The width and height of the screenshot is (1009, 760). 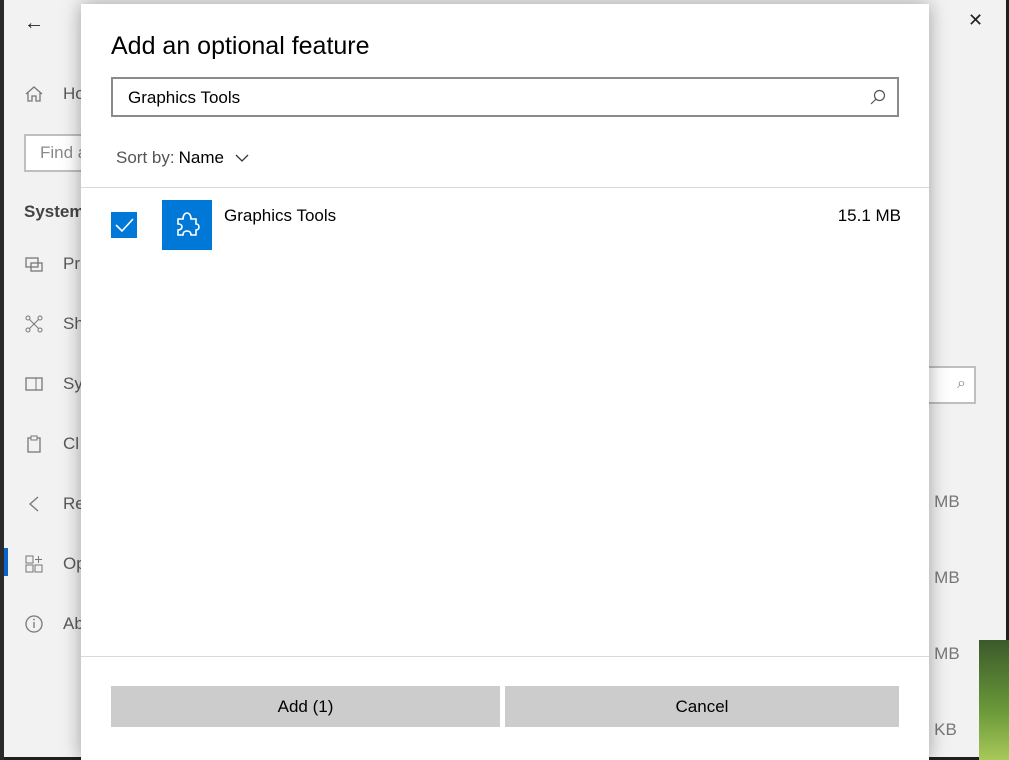 What do you see at coordinates (305, 706) in the screenshot?
I see `add-button: Add (1)` at bounding box center [305, 706].